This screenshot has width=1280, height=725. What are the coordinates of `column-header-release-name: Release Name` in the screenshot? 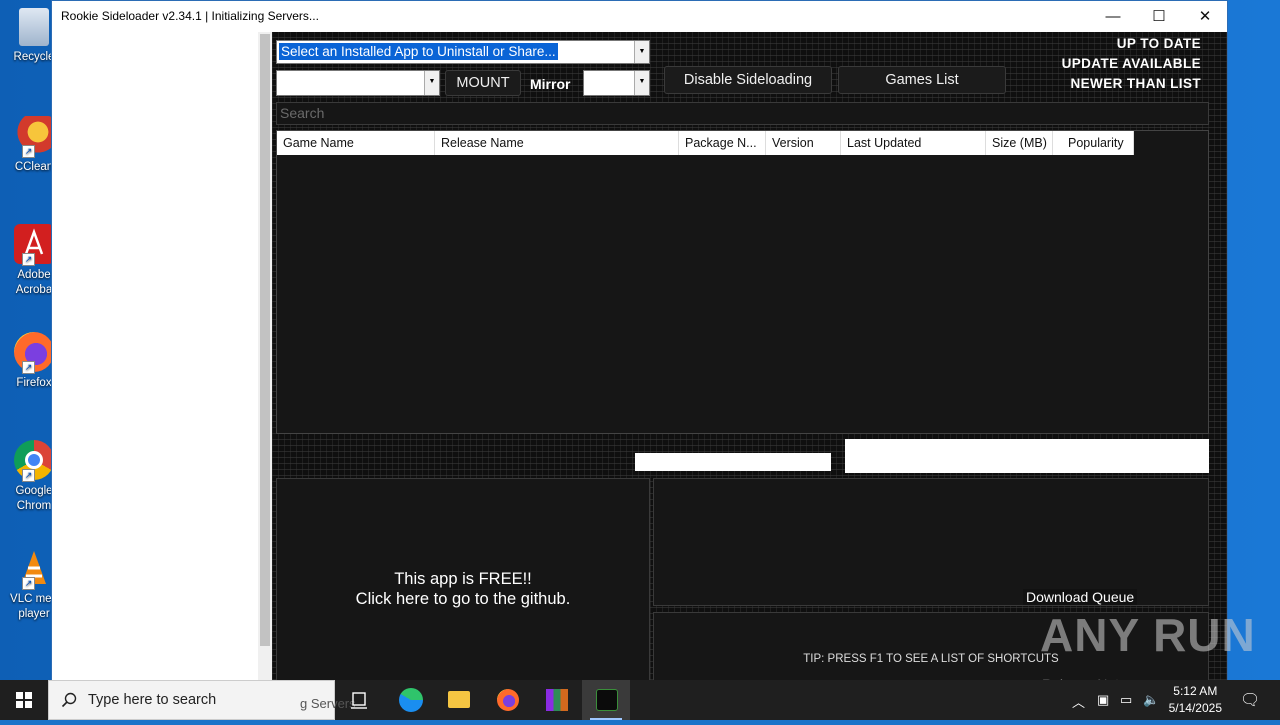 It's located at (557, 143).